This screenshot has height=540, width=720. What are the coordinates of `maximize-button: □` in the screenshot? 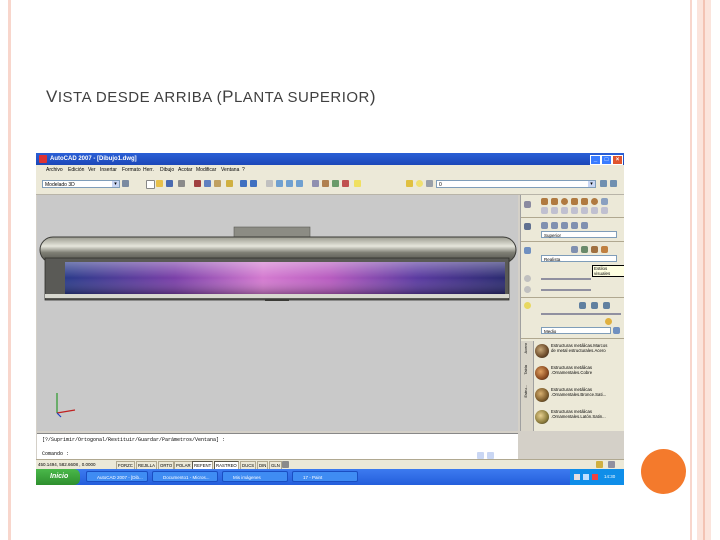 It's located at (606, 160).